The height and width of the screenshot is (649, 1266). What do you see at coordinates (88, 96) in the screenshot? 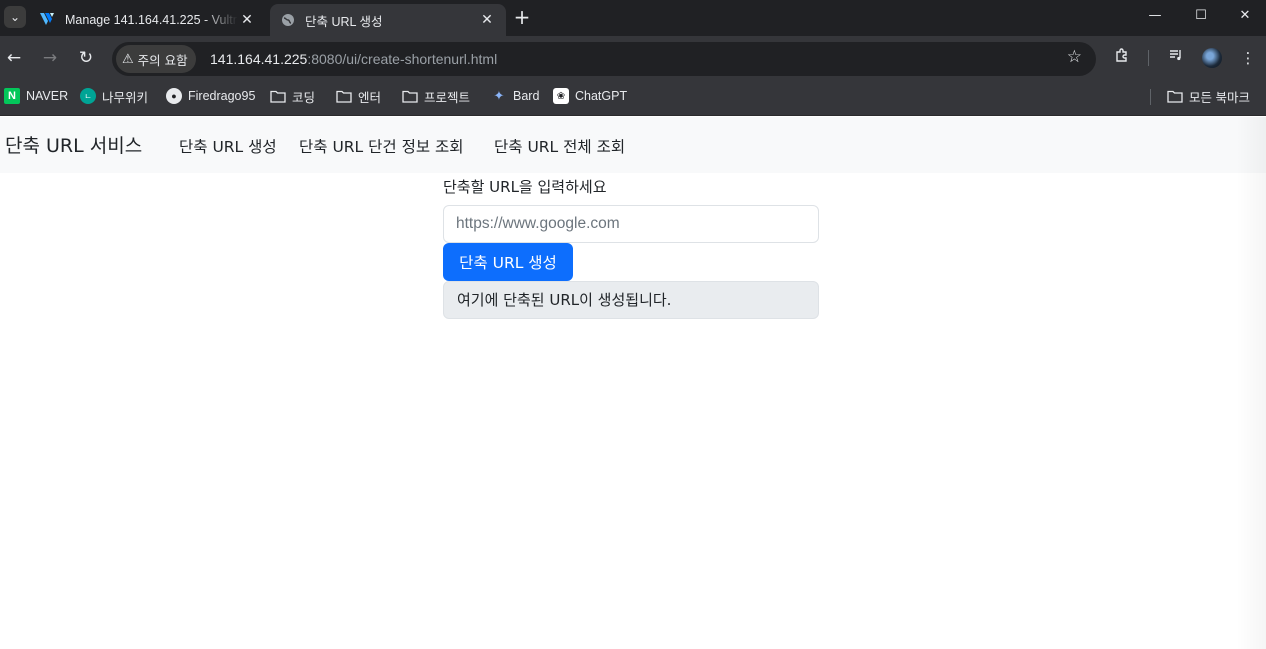
I see `namuwiki-icon: ㄴ` at bounding box center [88, 96].